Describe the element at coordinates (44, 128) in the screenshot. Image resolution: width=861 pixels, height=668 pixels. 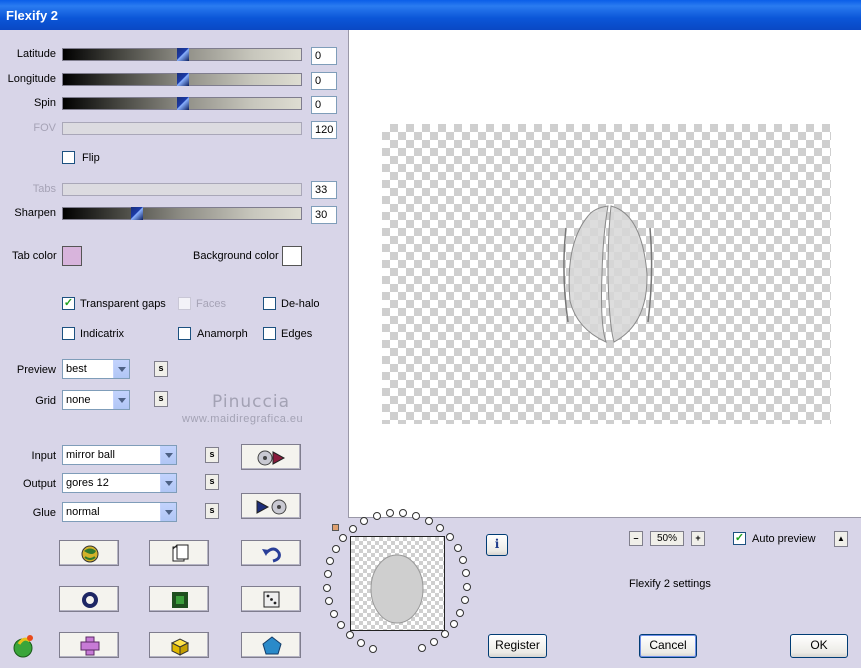
I see `fov-label: FOV` at that location.